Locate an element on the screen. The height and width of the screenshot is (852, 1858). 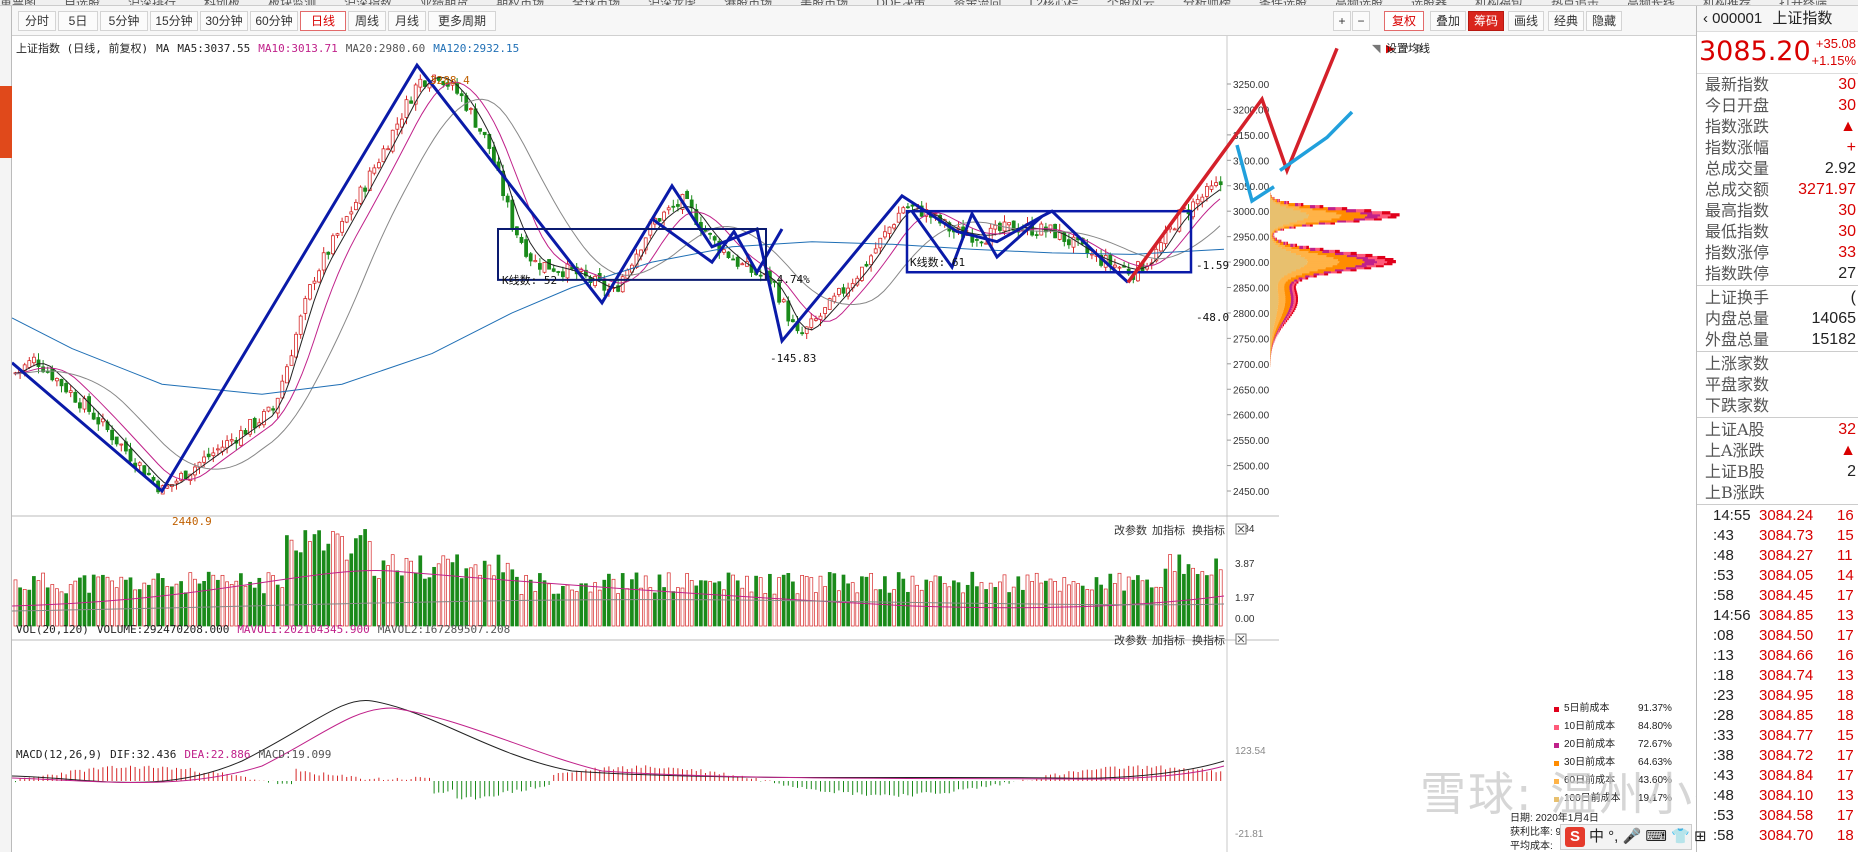
quote-field-label: 今日开盘 is located at coordinates (1737, 105).